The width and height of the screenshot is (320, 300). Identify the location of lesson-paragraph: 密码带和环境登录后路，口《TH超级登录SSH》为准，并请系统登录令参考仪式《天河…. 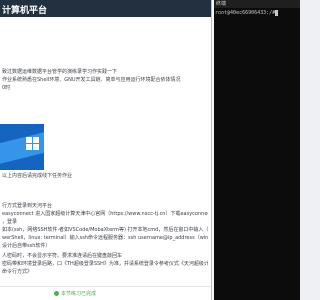
(105, 264).